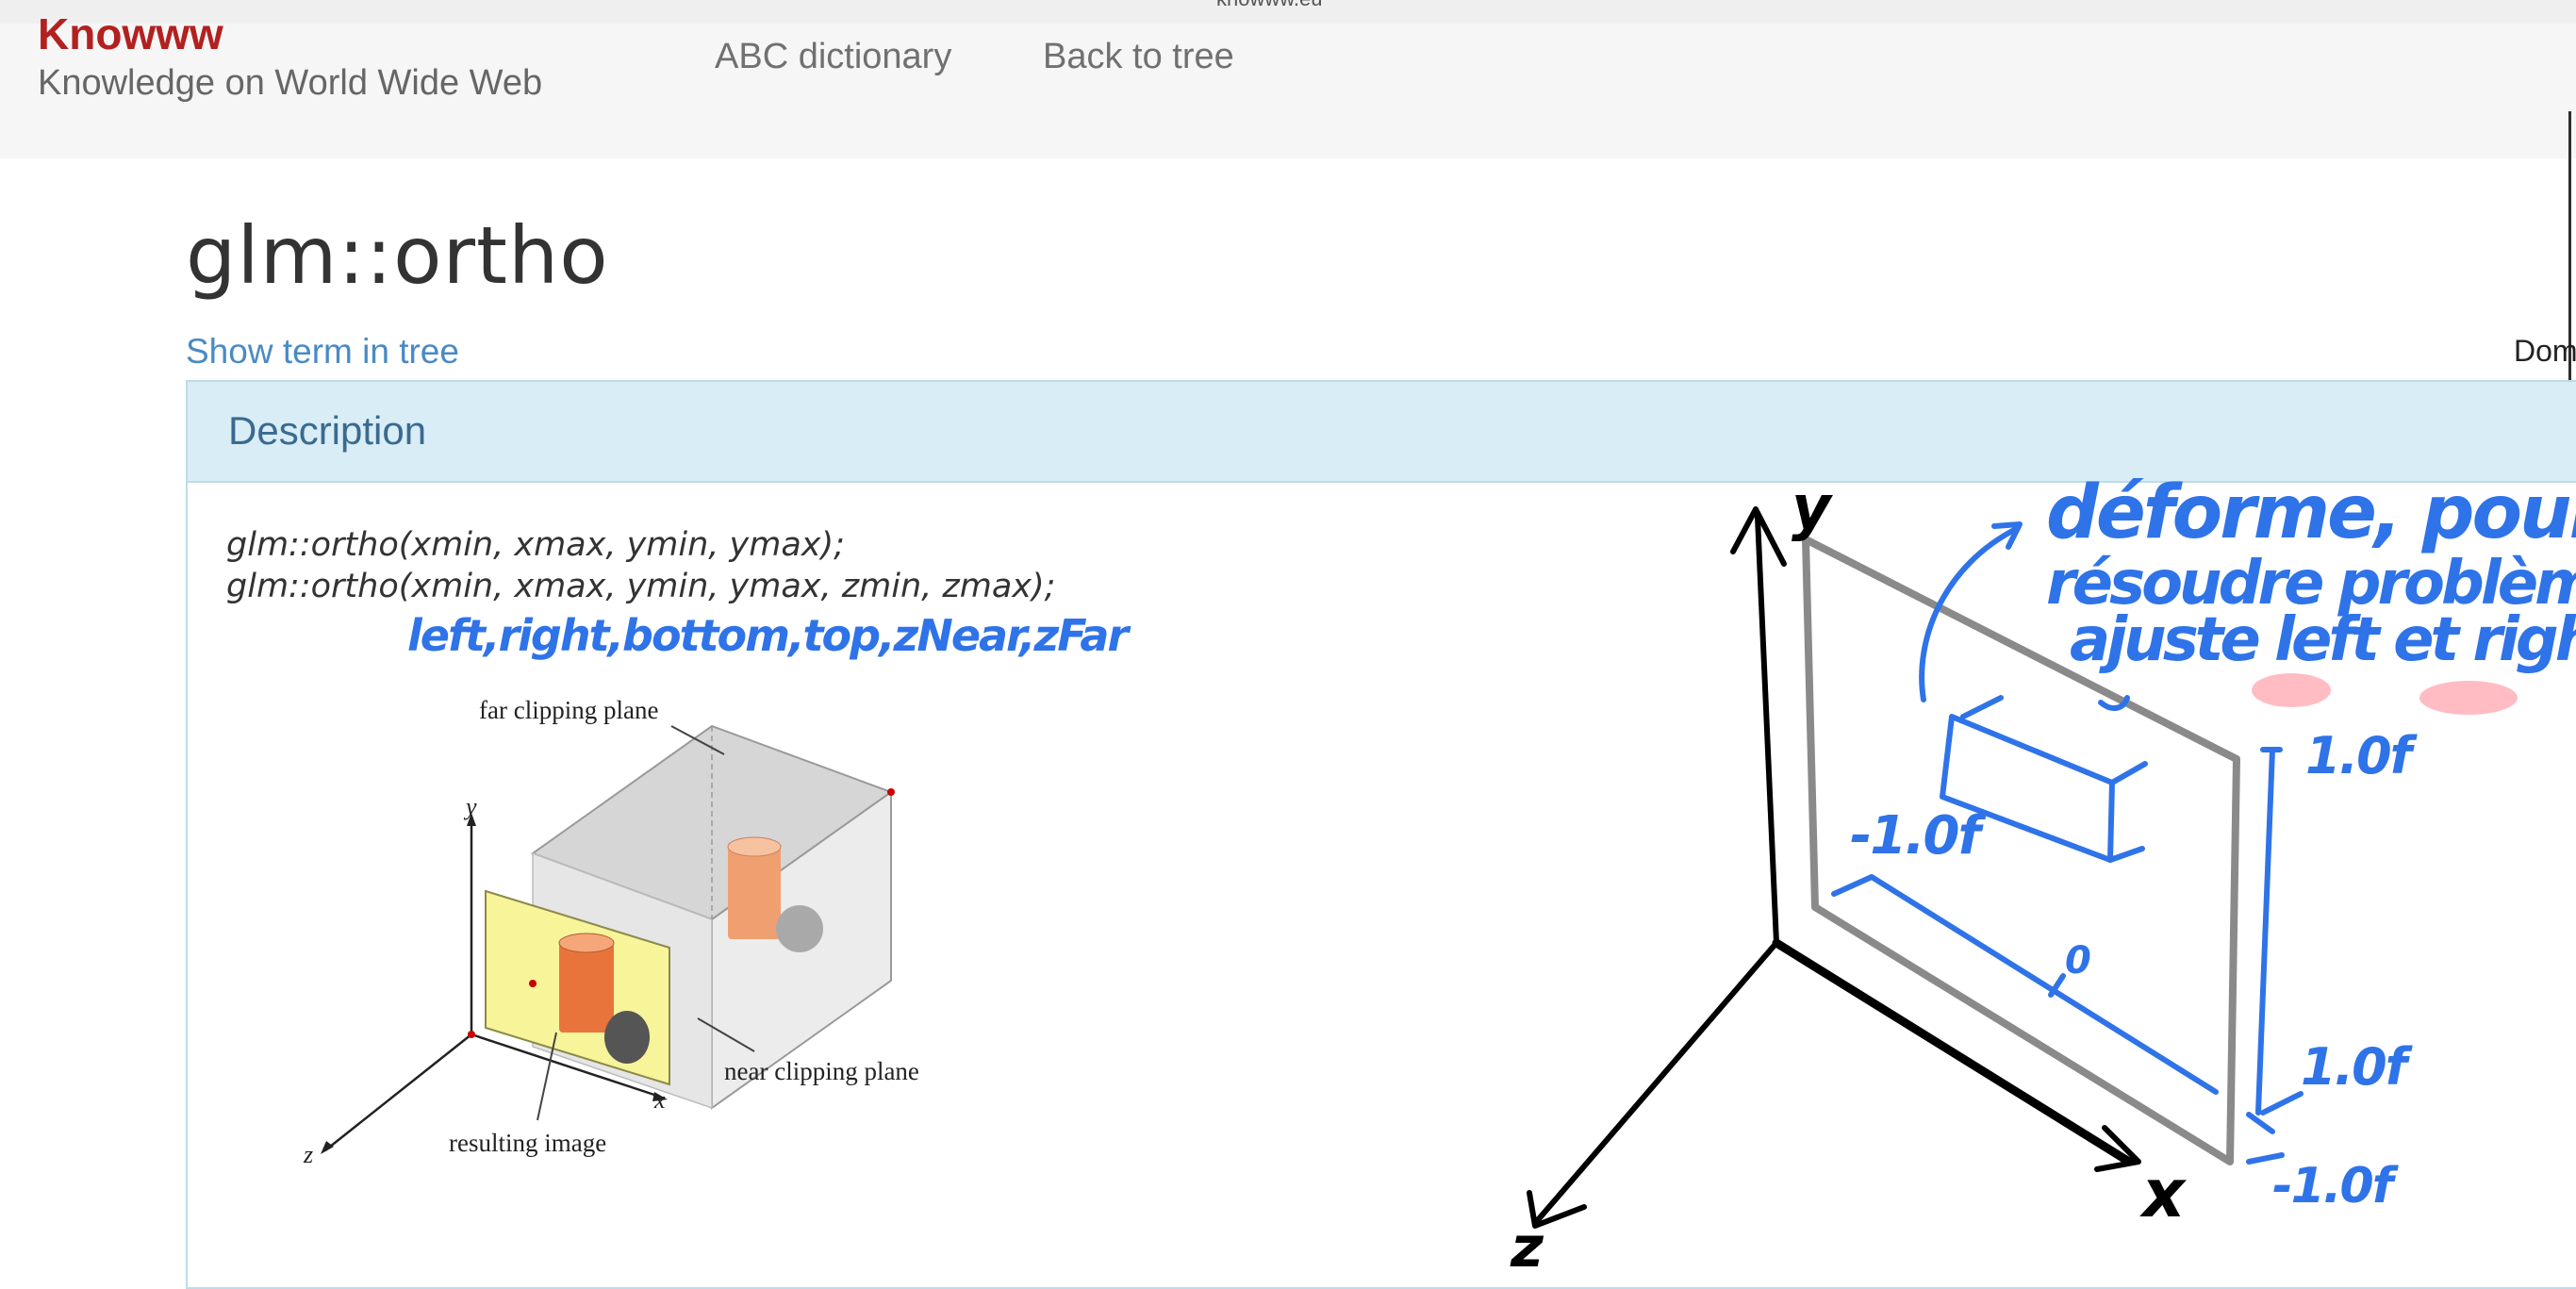 Image resolution: width=2576 pixels, height=1289 pixels. What do you see at coordinates (1812, 508) in the screenshot?
I see `sketch-y-label: y` at bounding box center [1812, 508].